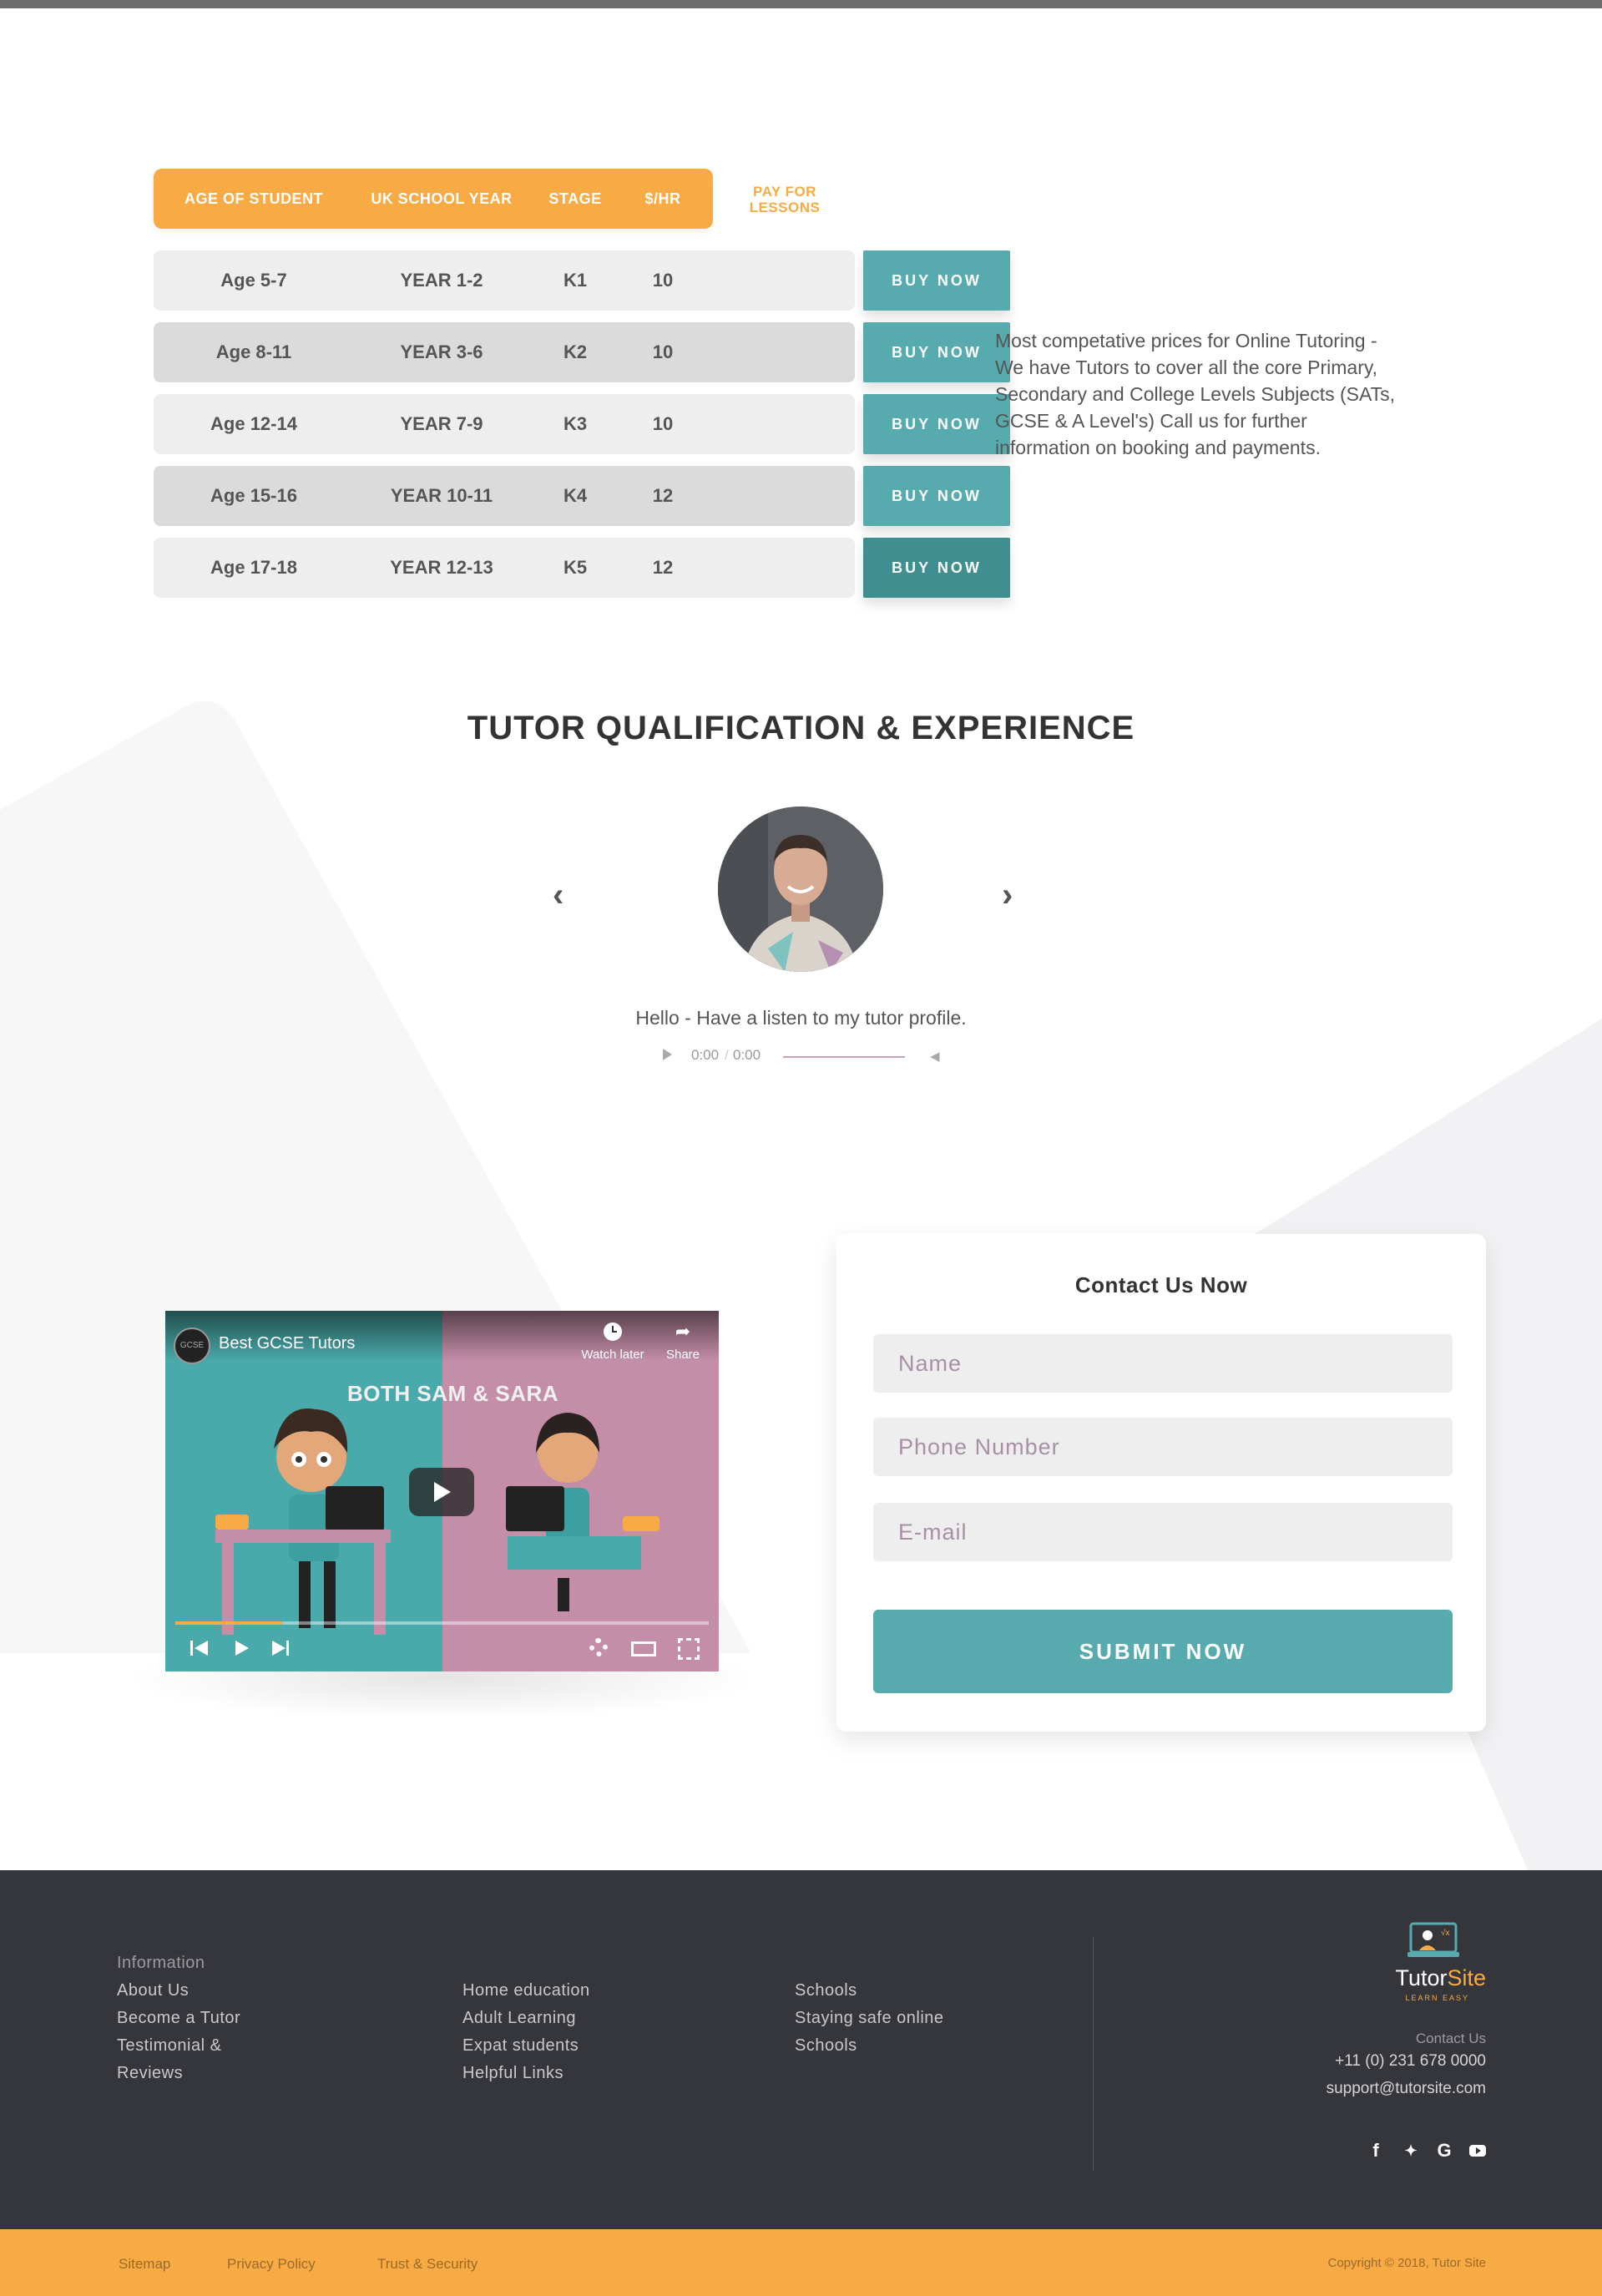  What do you see at coordinates (575, 351) in the screenshot?
I see `row-stage: K2` at bounding box center [575, 351].